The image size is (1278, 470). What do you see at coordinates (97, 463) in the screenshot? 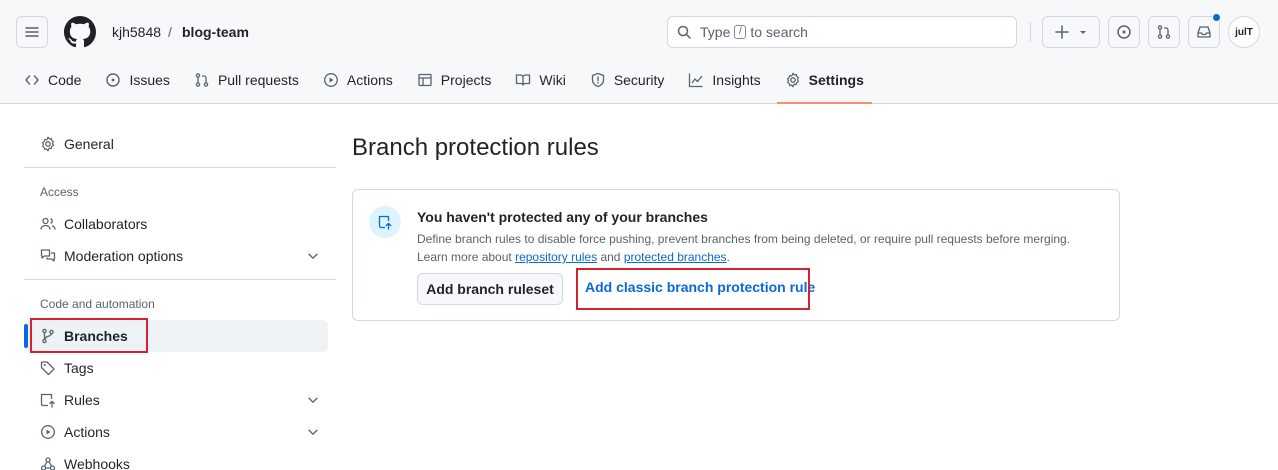
I see `sidebar-item-label: Webhooks` at bounding box center [97, 463].